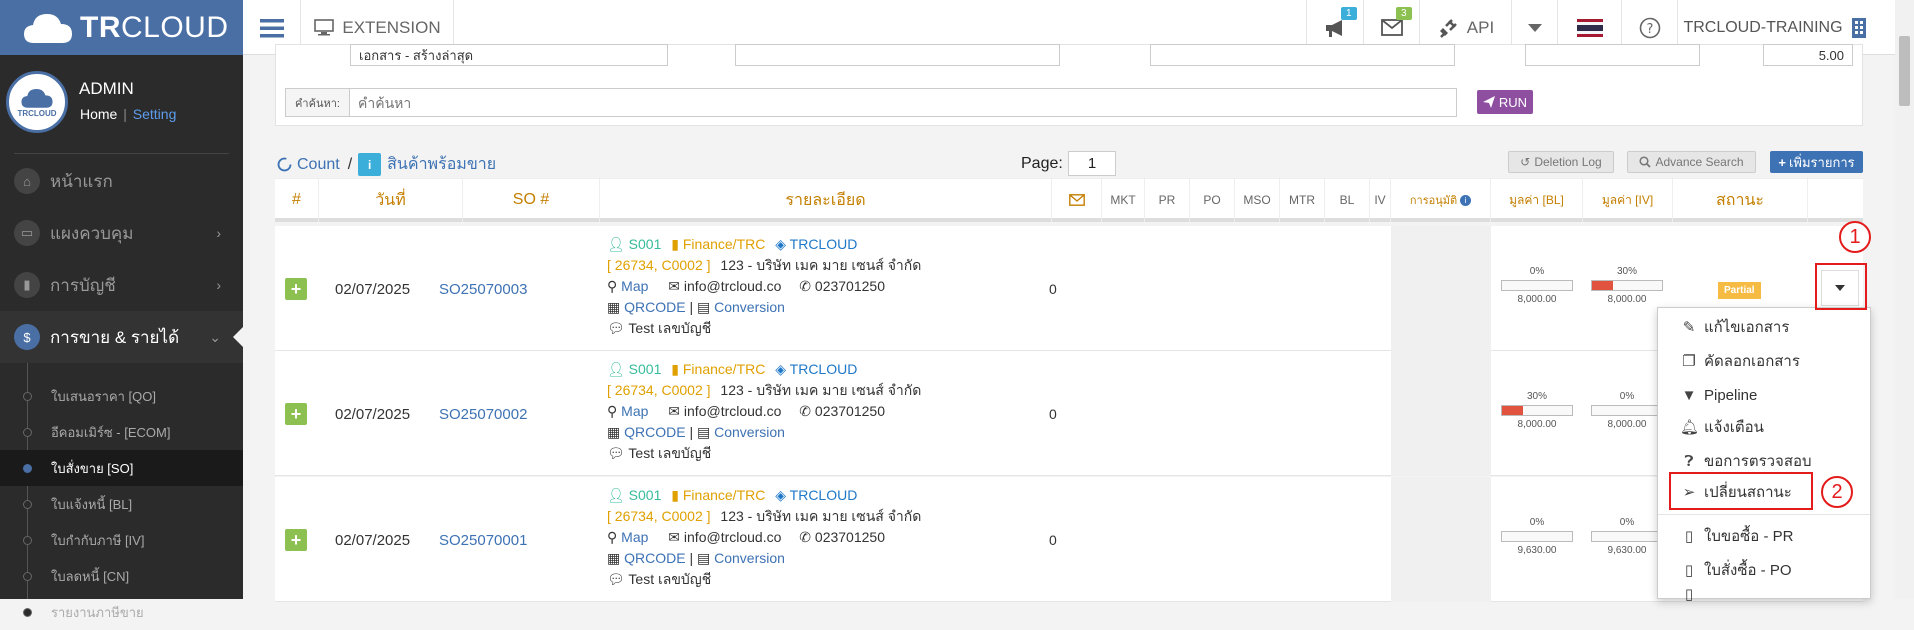  I want to click on sidebar-item-home: ⌂ หน้าแรก, so click(121, 181).